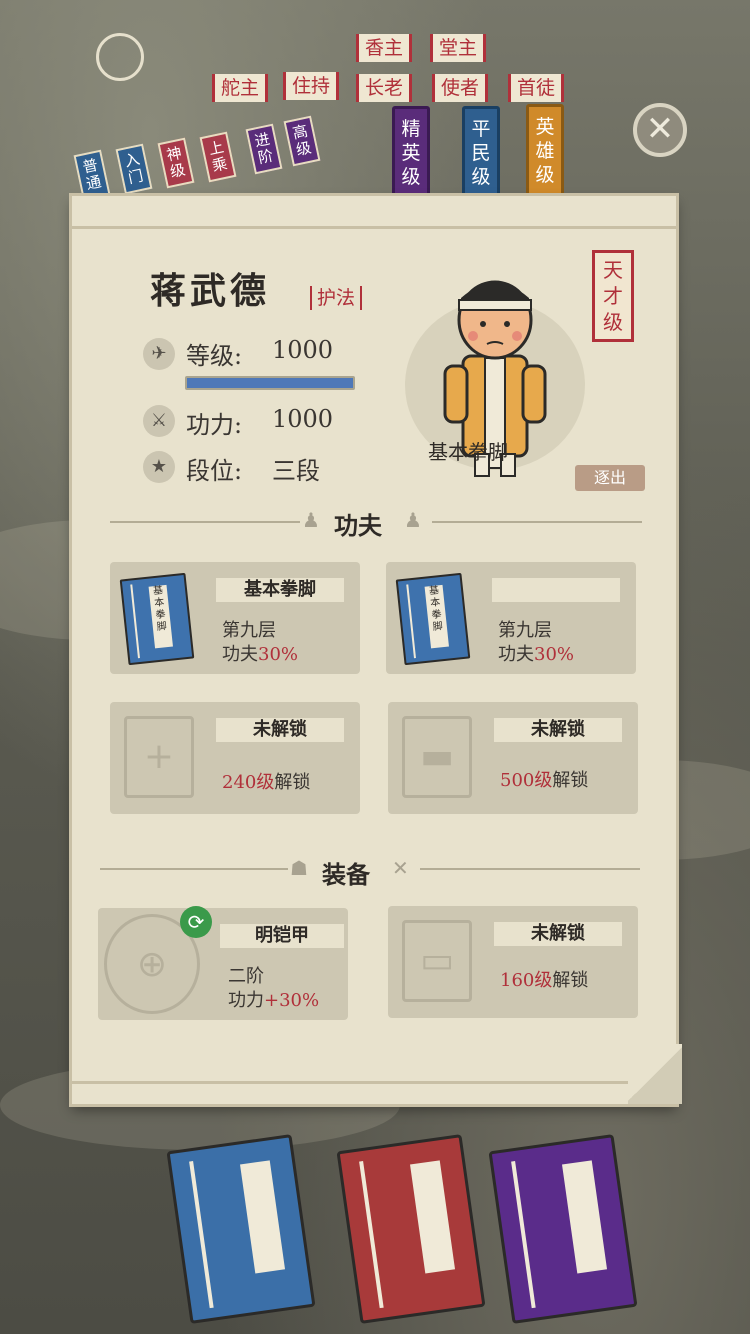 The width and height of the screenshot is (750, 1334). Describe the element at coordinates (460, 88) in the screenshot. I see `rank-tag-shizhe: 使者` at that location.